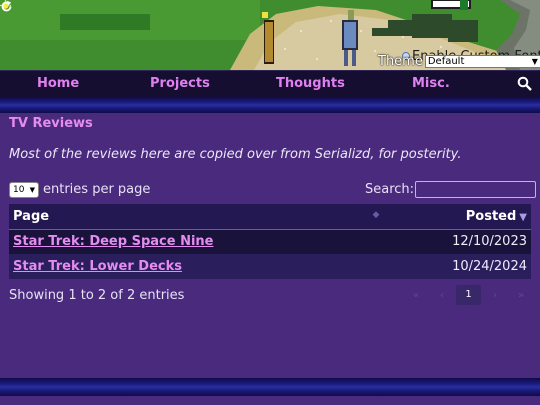  I want to click on table-cell-page: Star Trek: Deep Space Nine, so click(196, 241).